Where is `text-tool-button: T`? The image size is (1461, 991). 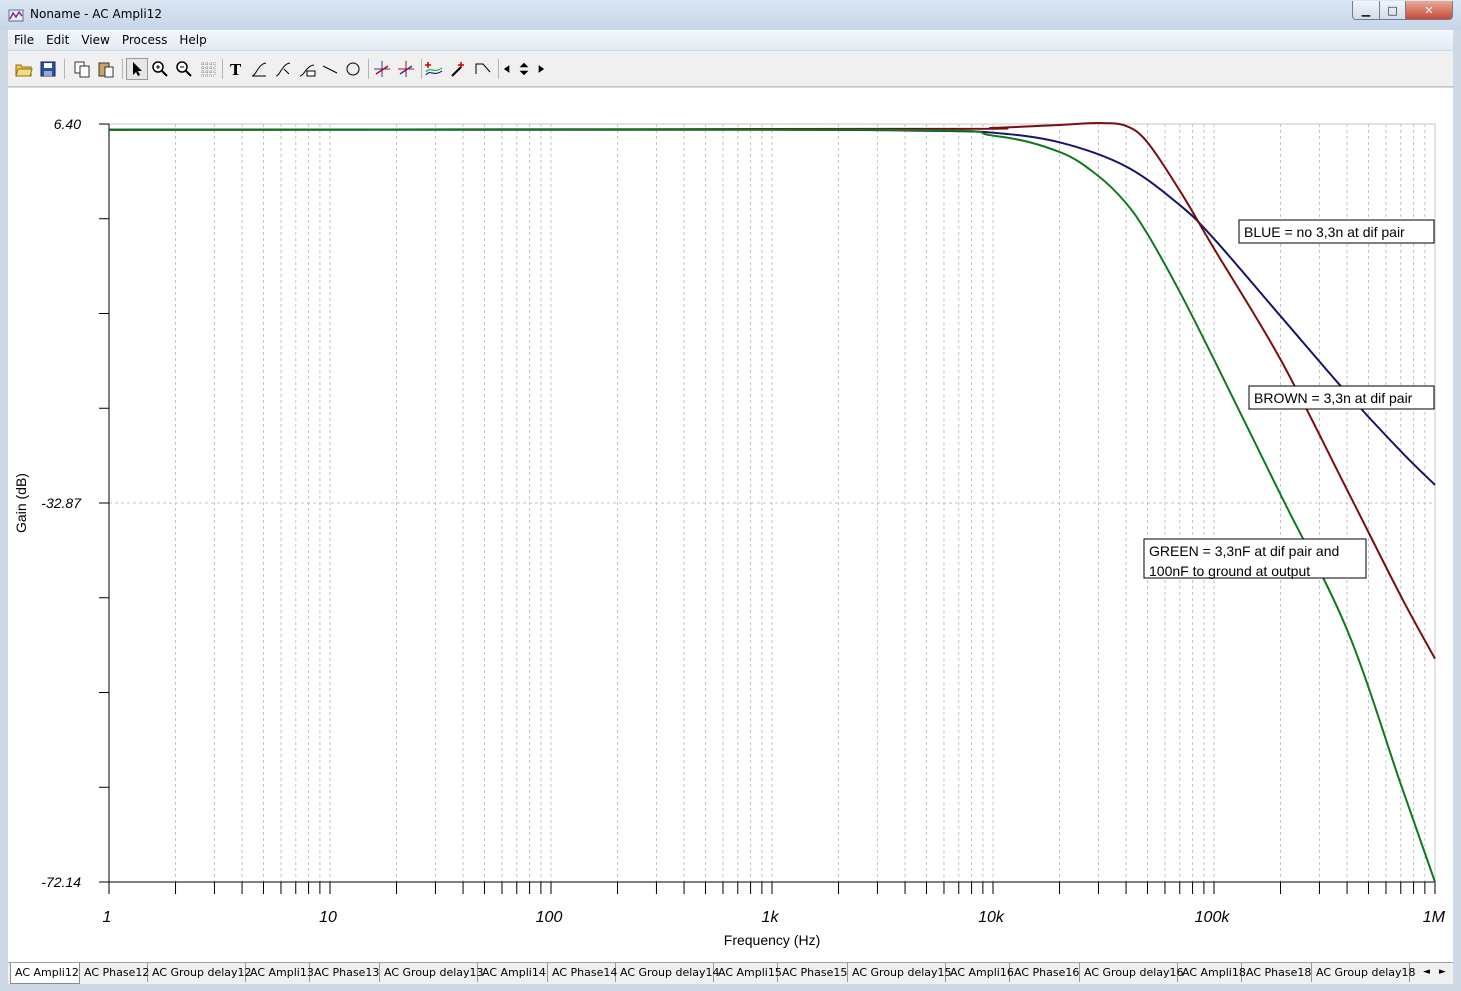 text-tool-button: T is located at coordinates (236, 69).